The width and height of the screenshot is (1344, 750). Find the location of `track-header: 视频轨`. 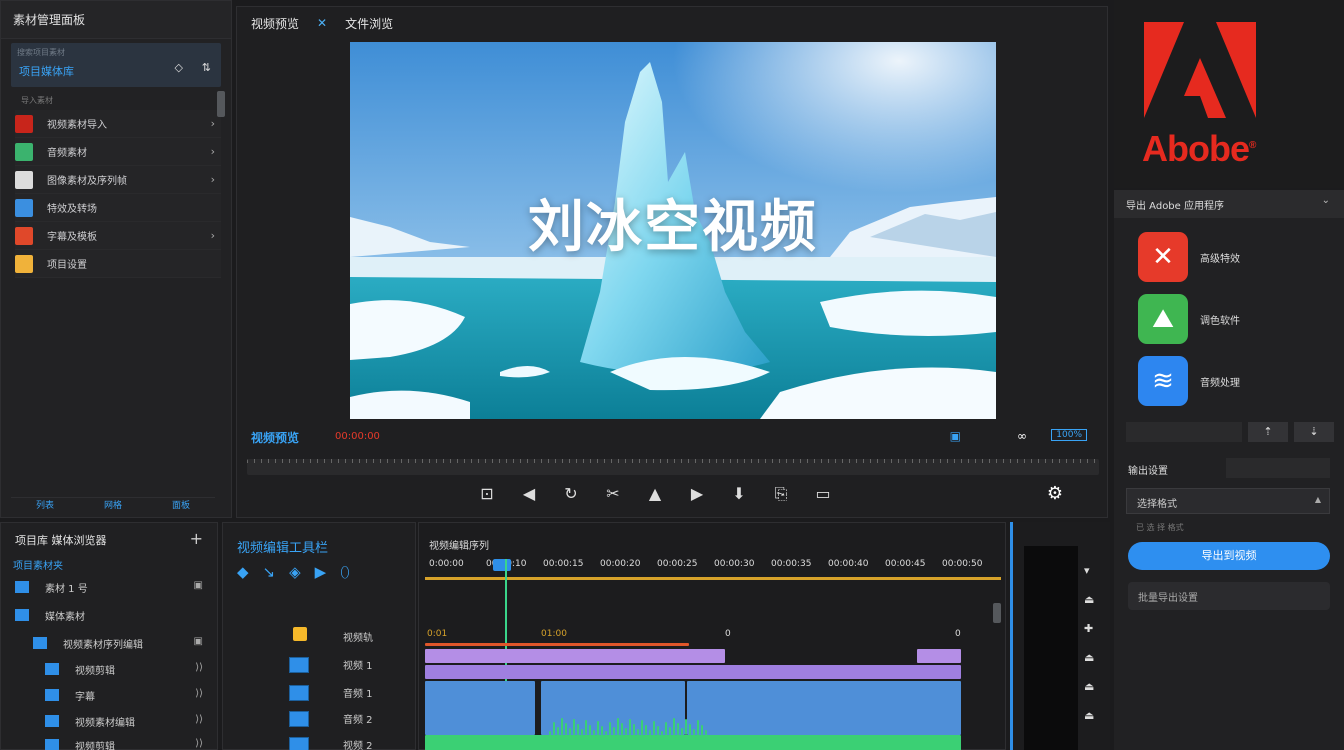

track-header: 视频轨 is located at coordinates (320, 637).